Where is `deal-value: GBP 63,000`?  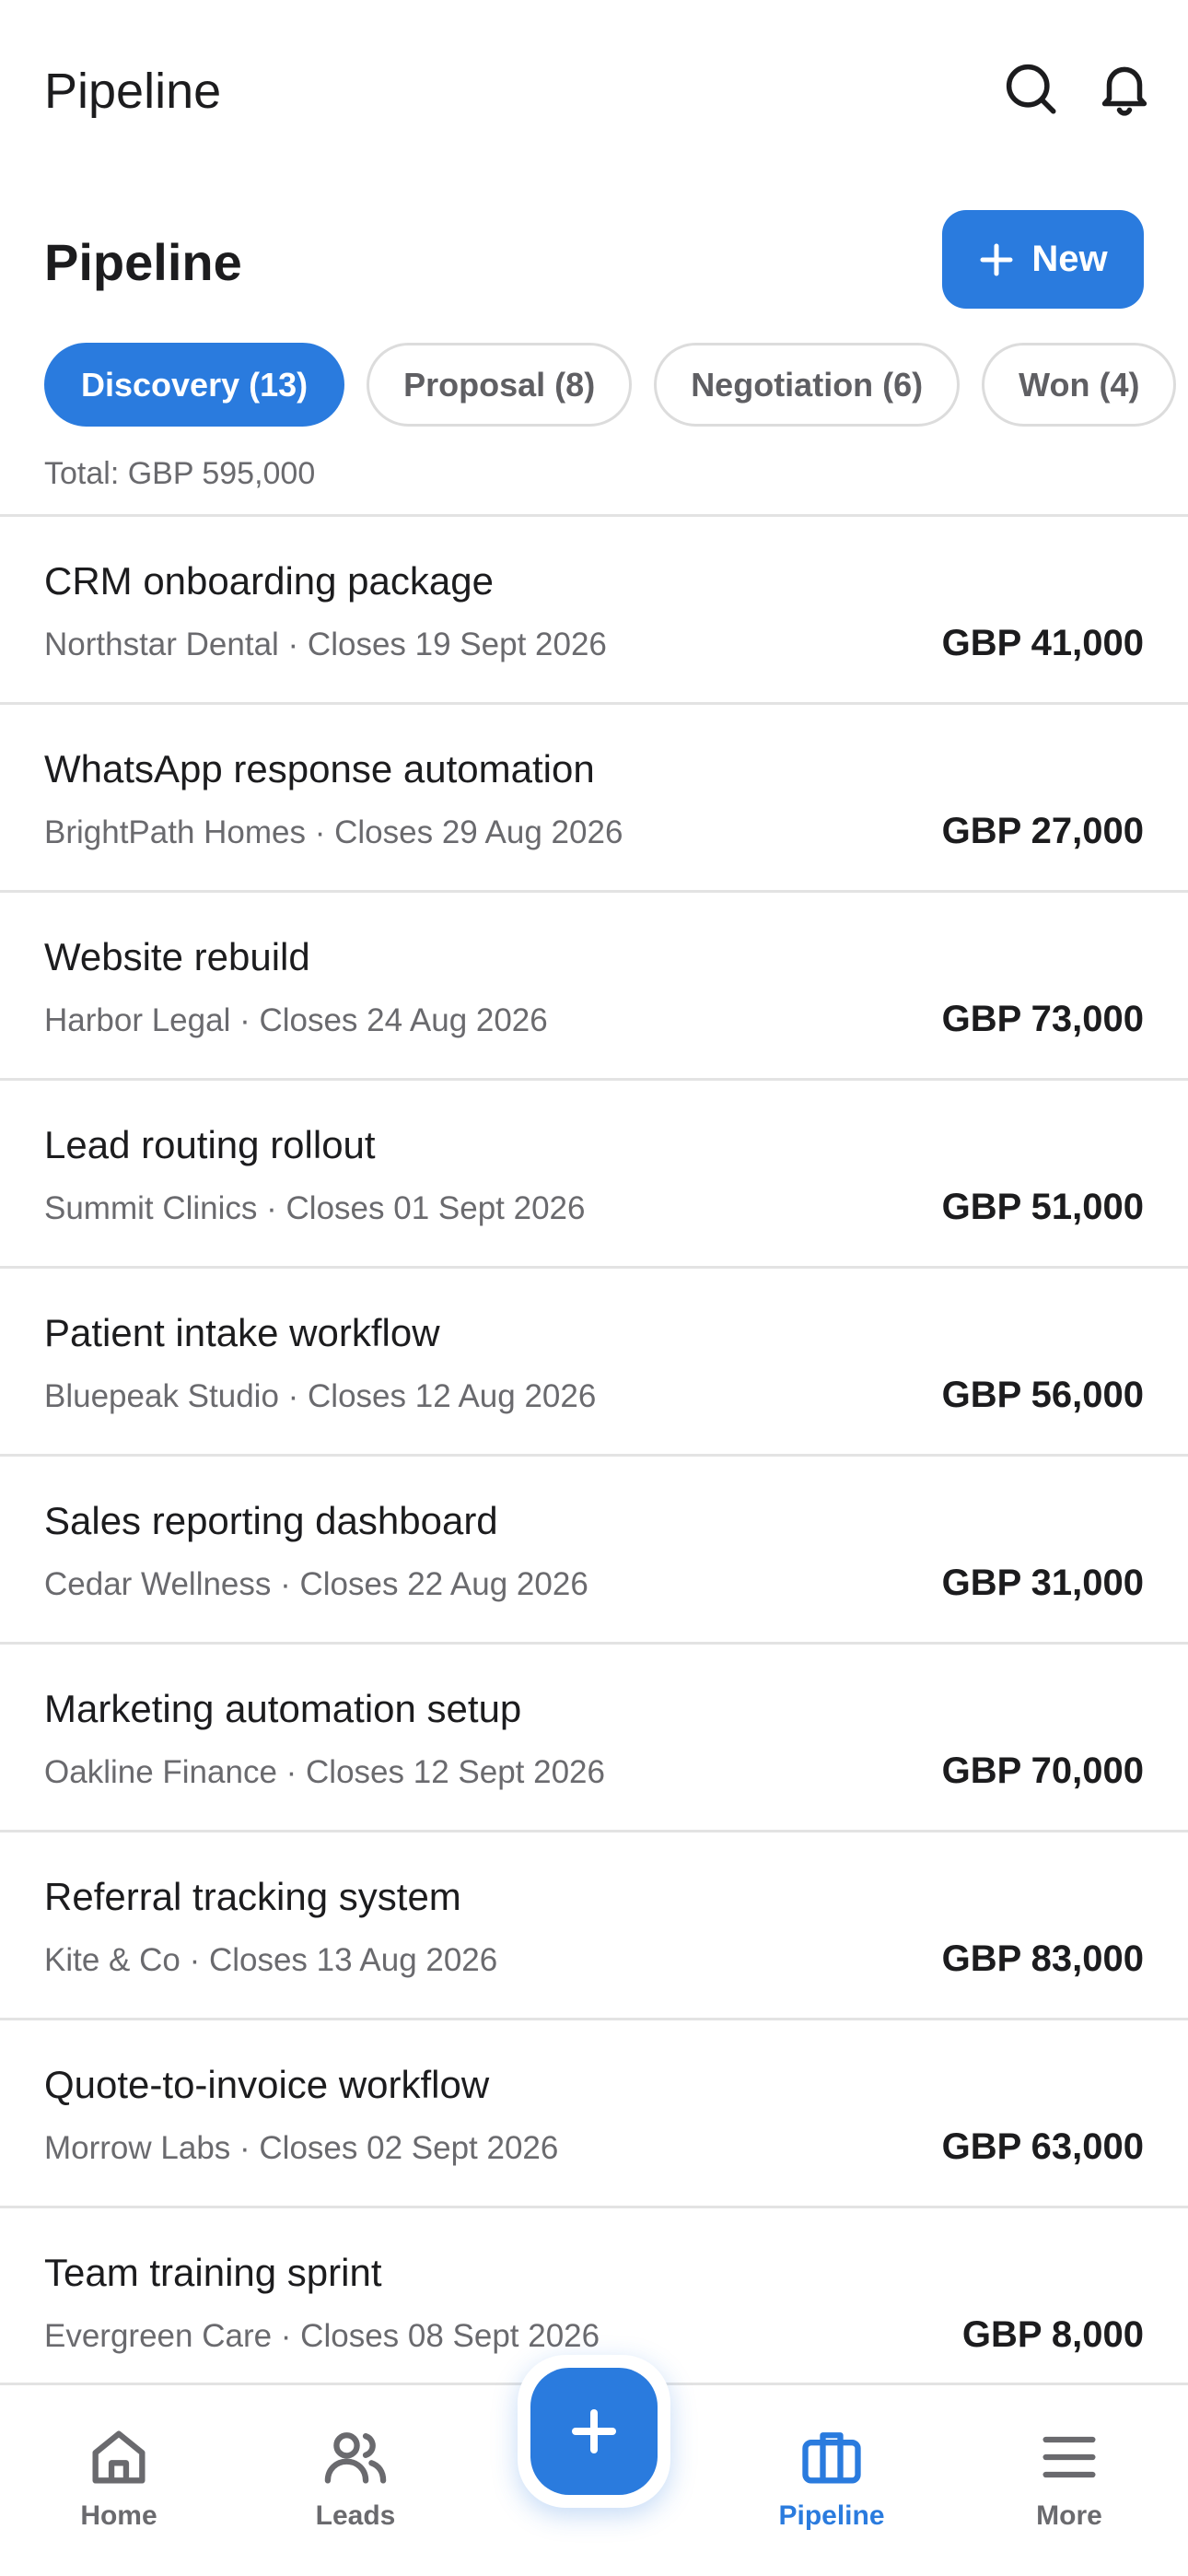 deal-value: GBP 63,000 is located at coordinates (1042, 2146).